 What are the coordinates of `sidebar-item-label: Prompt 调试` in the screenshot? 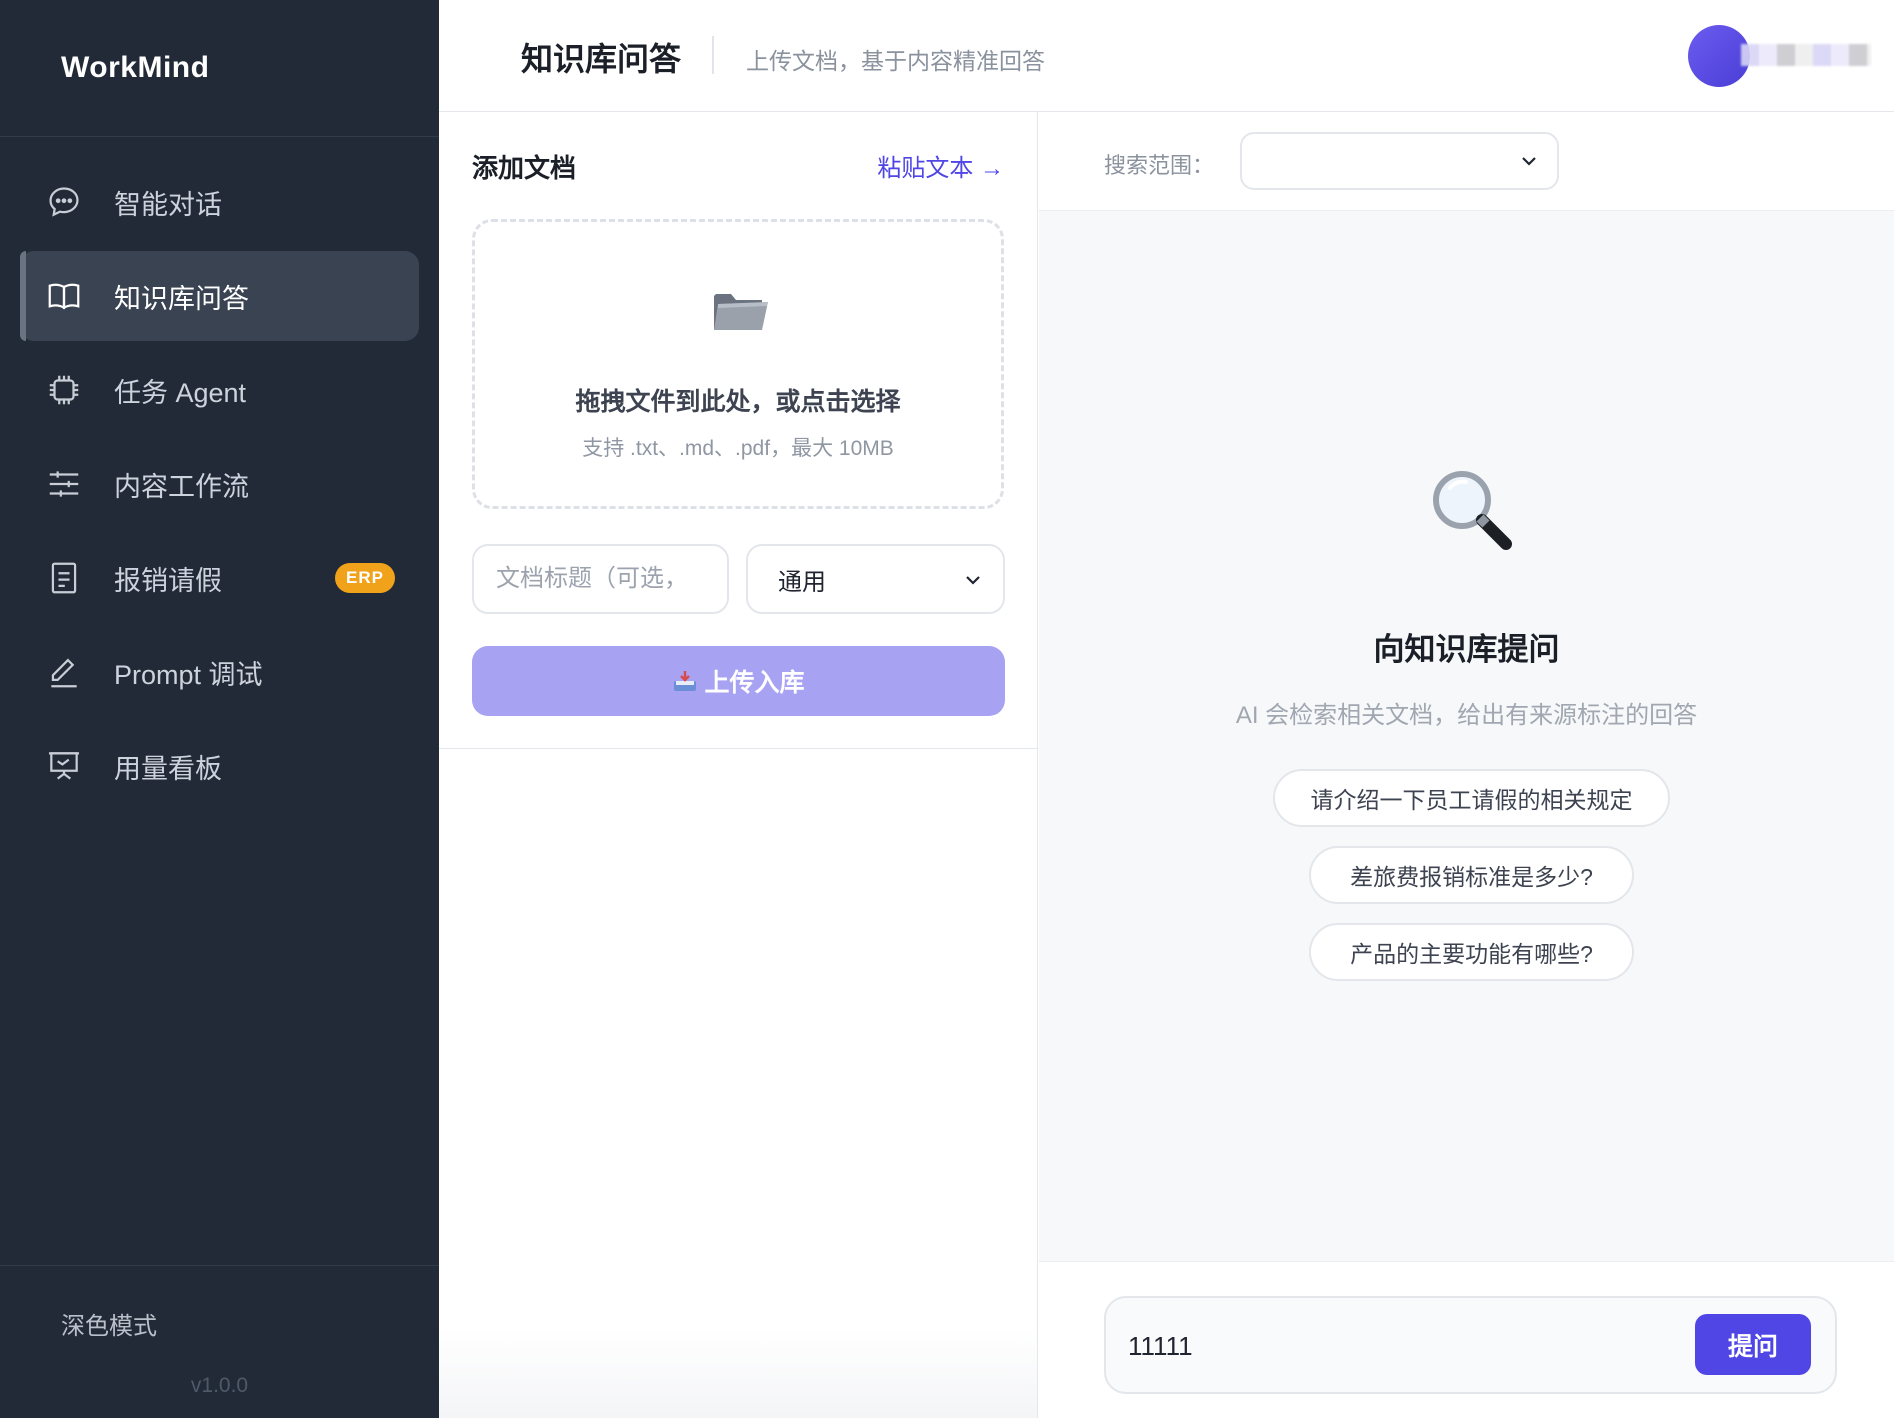 It's located at (188, 674).